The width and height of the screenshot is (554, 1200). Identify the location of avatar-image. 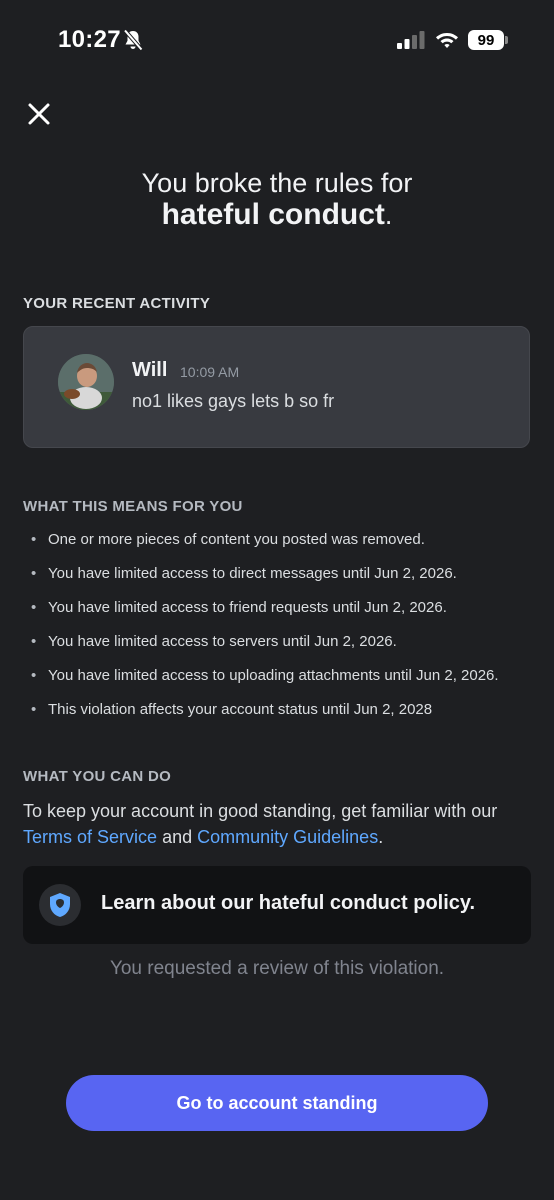
(86, 382).